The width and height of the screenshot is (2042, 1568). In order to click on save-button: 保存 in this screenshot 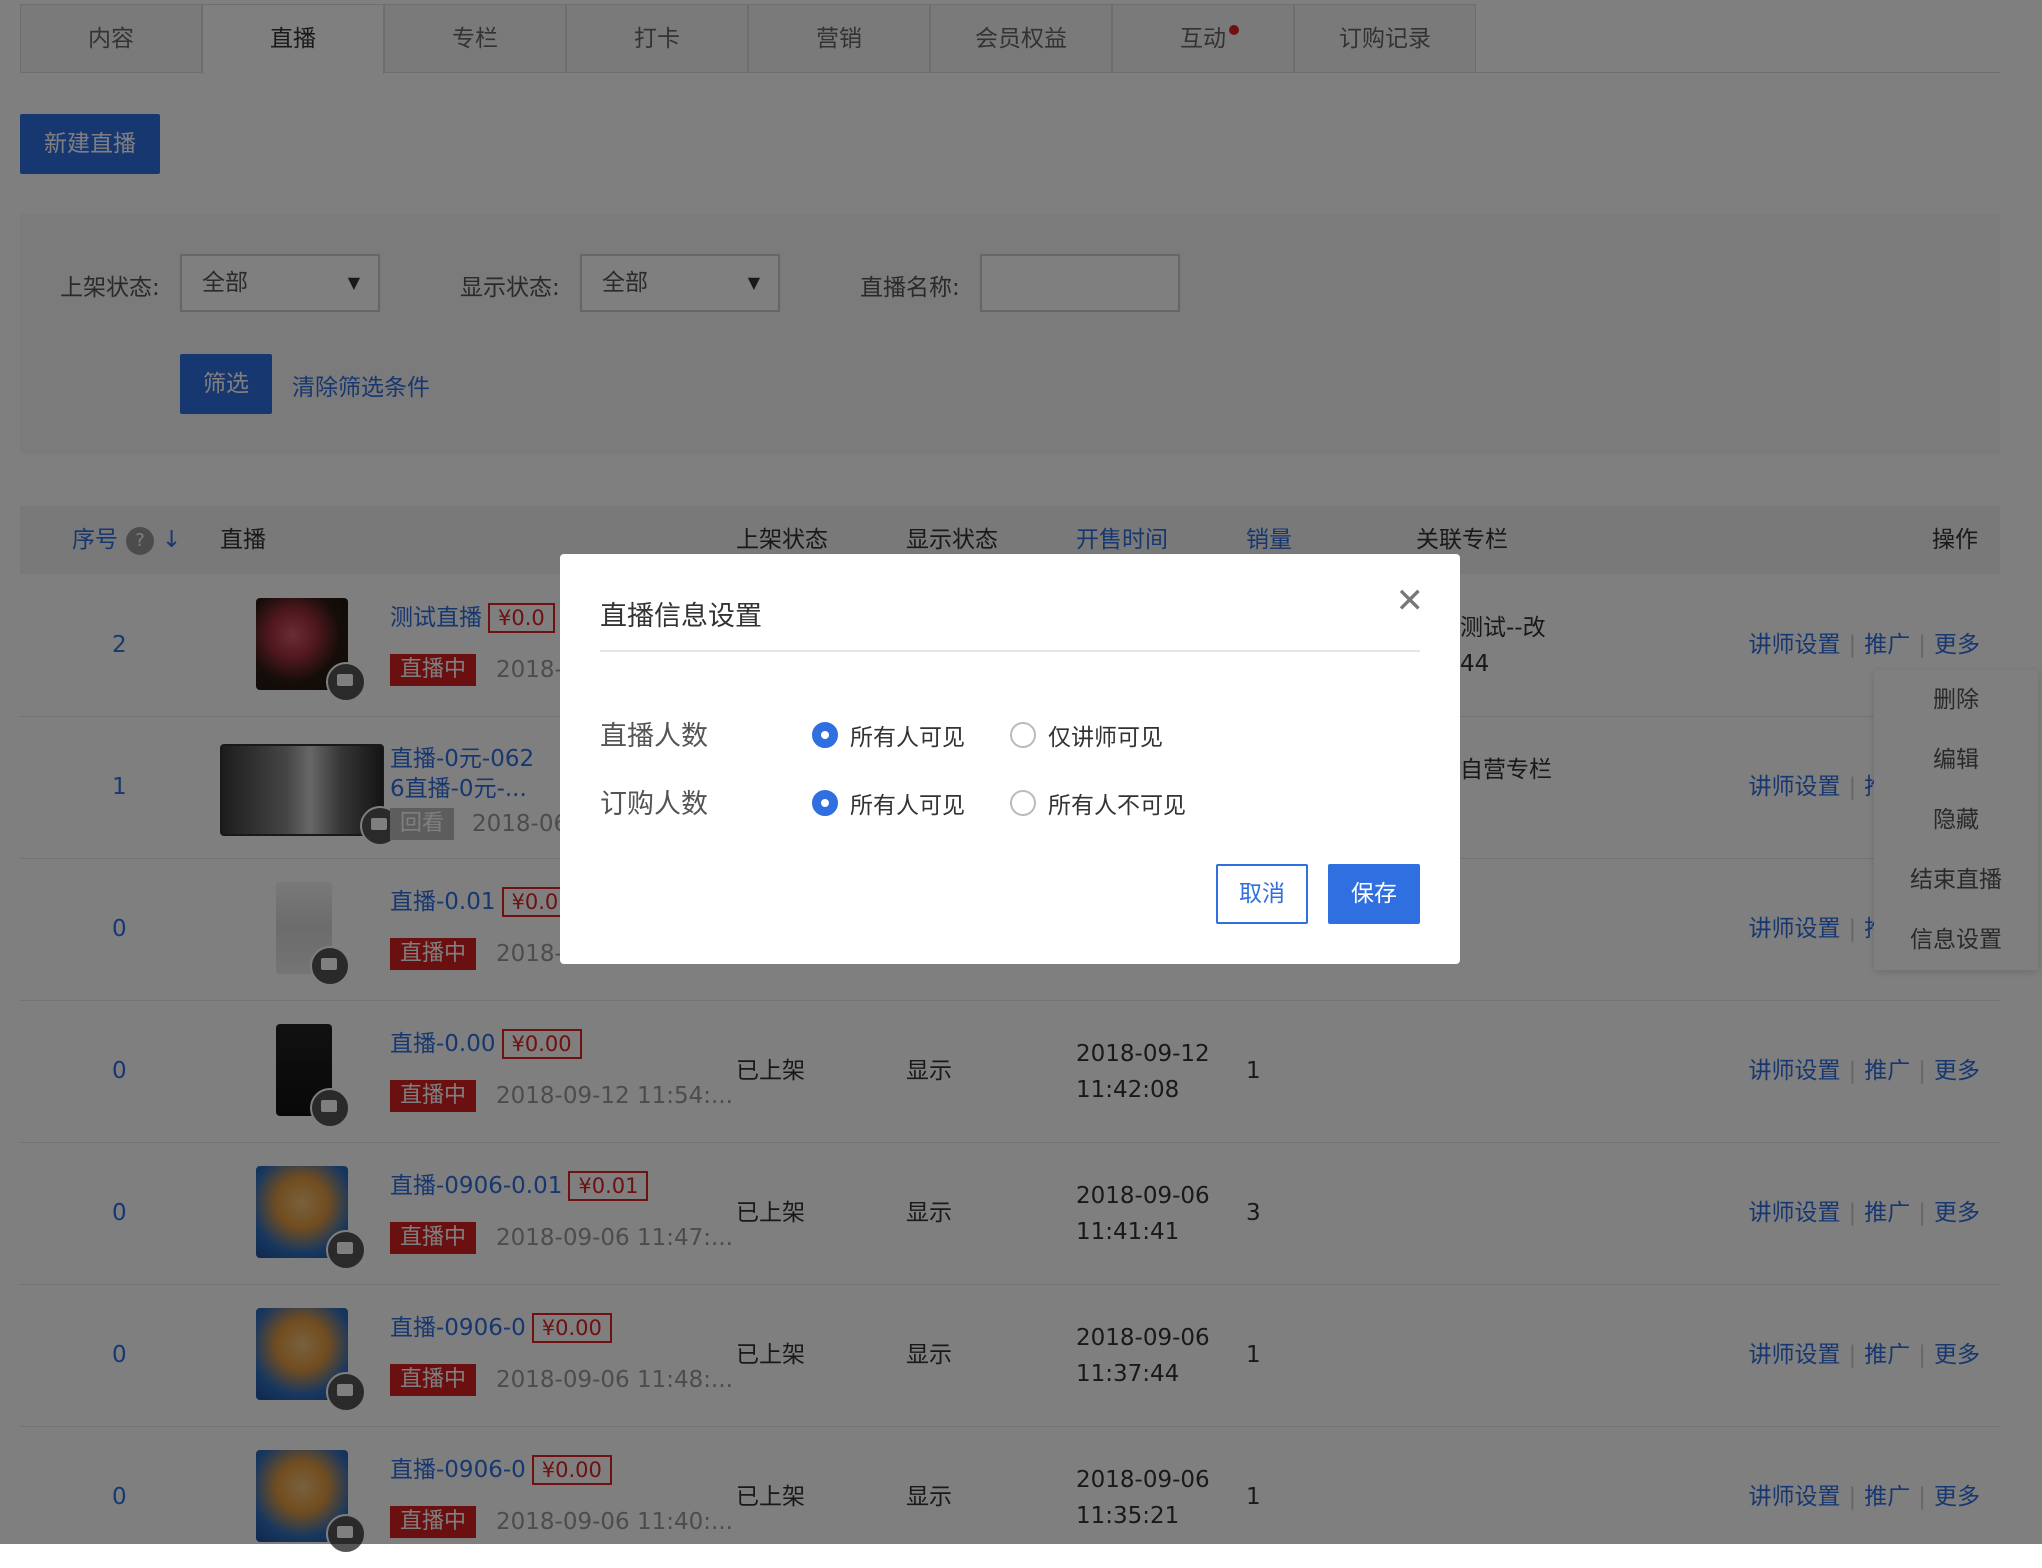, I will do `click(1374, 894)`.